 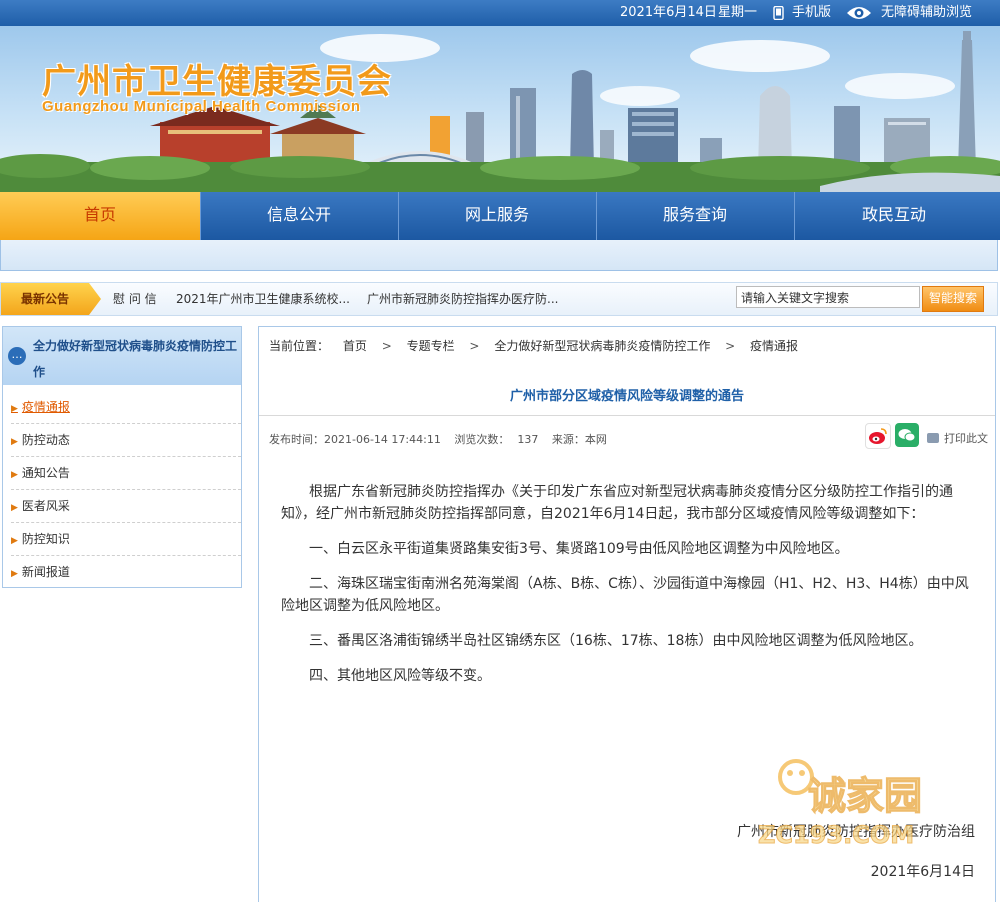 What do you see at coordinates (45, 572) in the screenshot?
I see `sidebar-item-label: 新闻报道` at bounding box center [45, 572].